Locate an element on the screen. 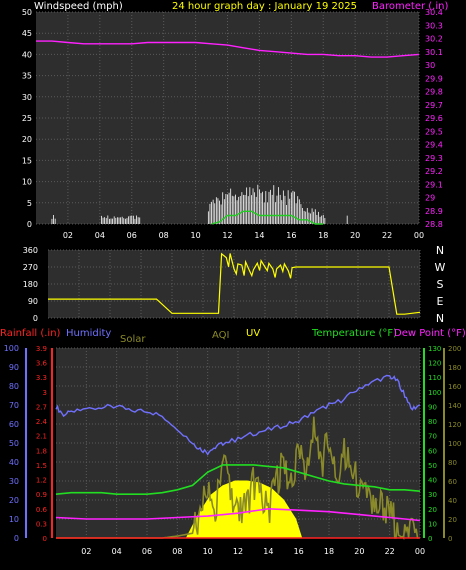 This screenshot has height=570, width=466. barometer-tick: 29.2 is located at coordinates (434, 171).